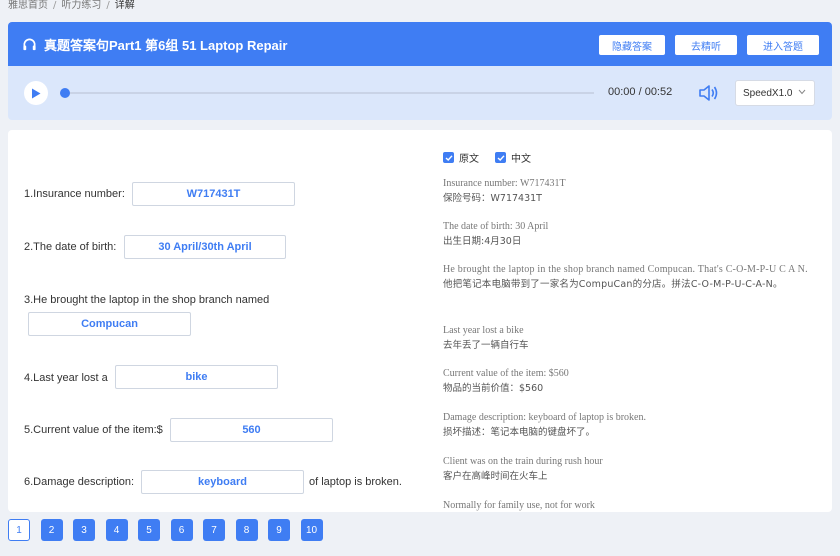 The image size is (840, 556). Describe the element at coordinates (633, 505) in the screenshot. I see `transcript-item: Normally for family use, not for work` at that location.